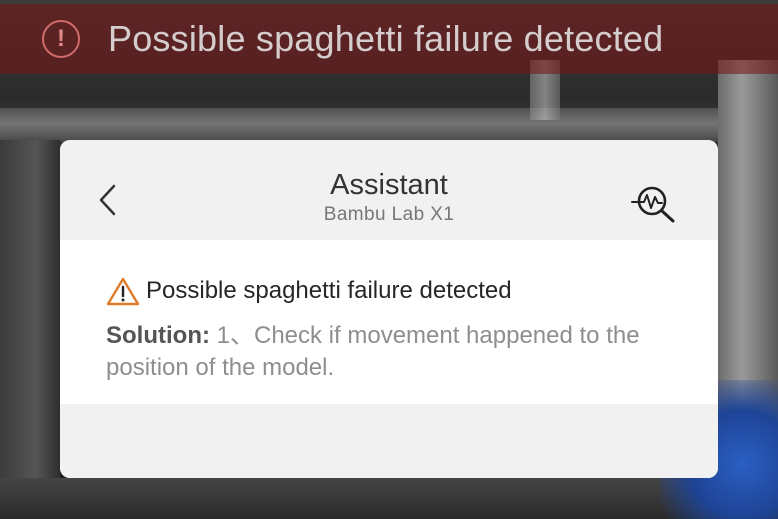 Image resolution: width=778 pixels, height=519 pixels. I want to click on assistant-footer, so click(389, 441).